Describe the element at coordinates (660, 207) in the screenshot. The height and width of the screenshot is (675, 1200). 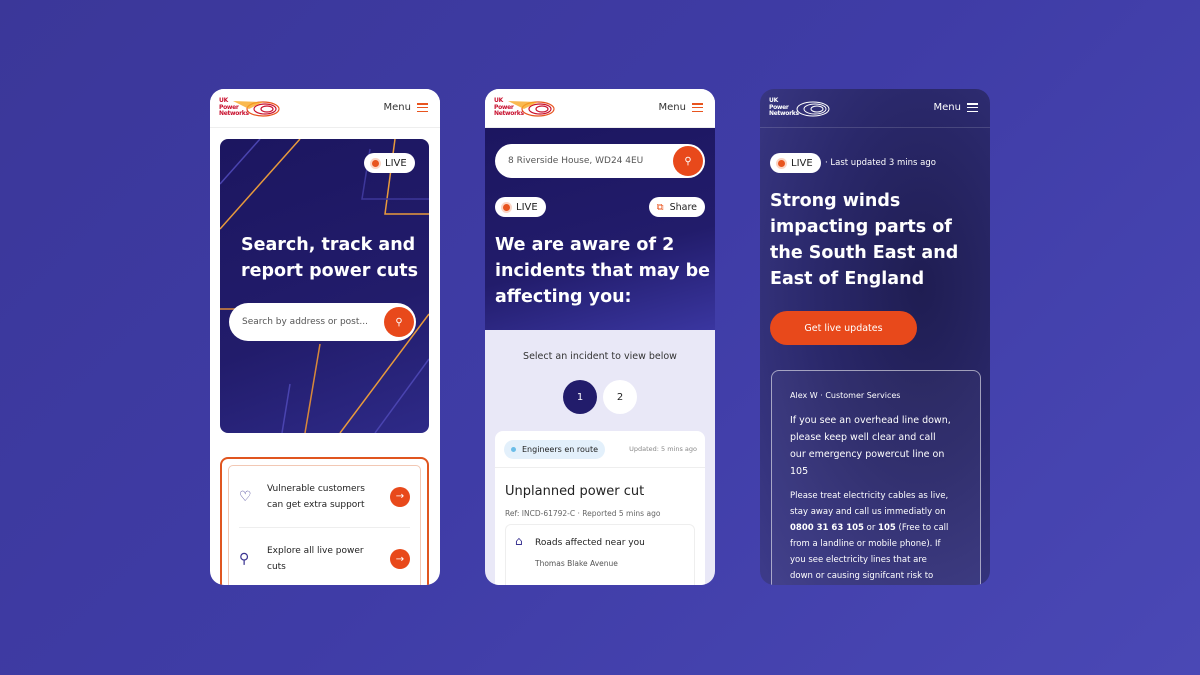
I see `share-icon: ⧉` at that location.